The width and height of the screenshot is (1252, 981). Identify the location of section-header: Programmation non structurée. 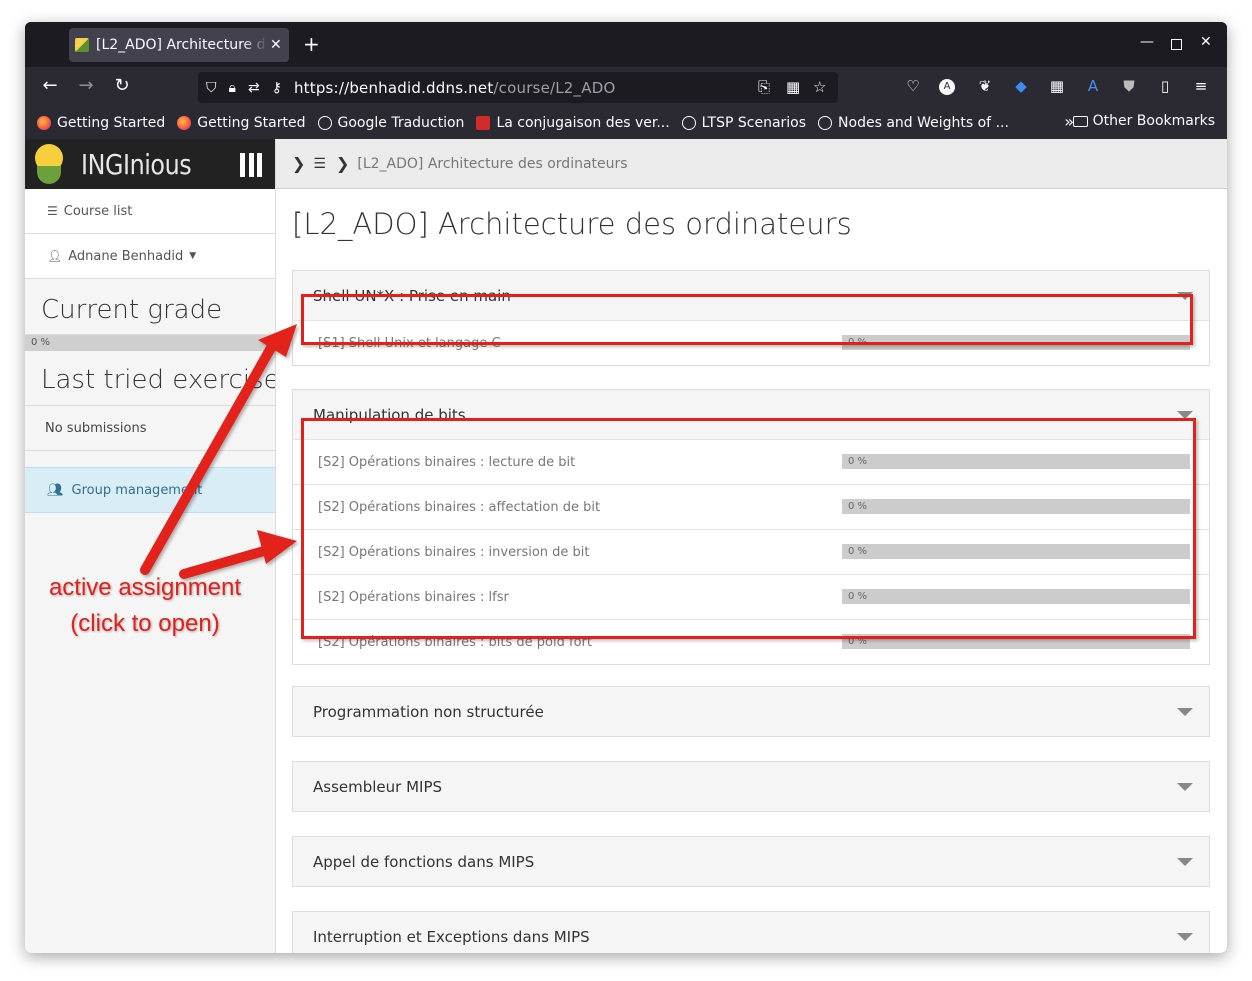
(751, 711).